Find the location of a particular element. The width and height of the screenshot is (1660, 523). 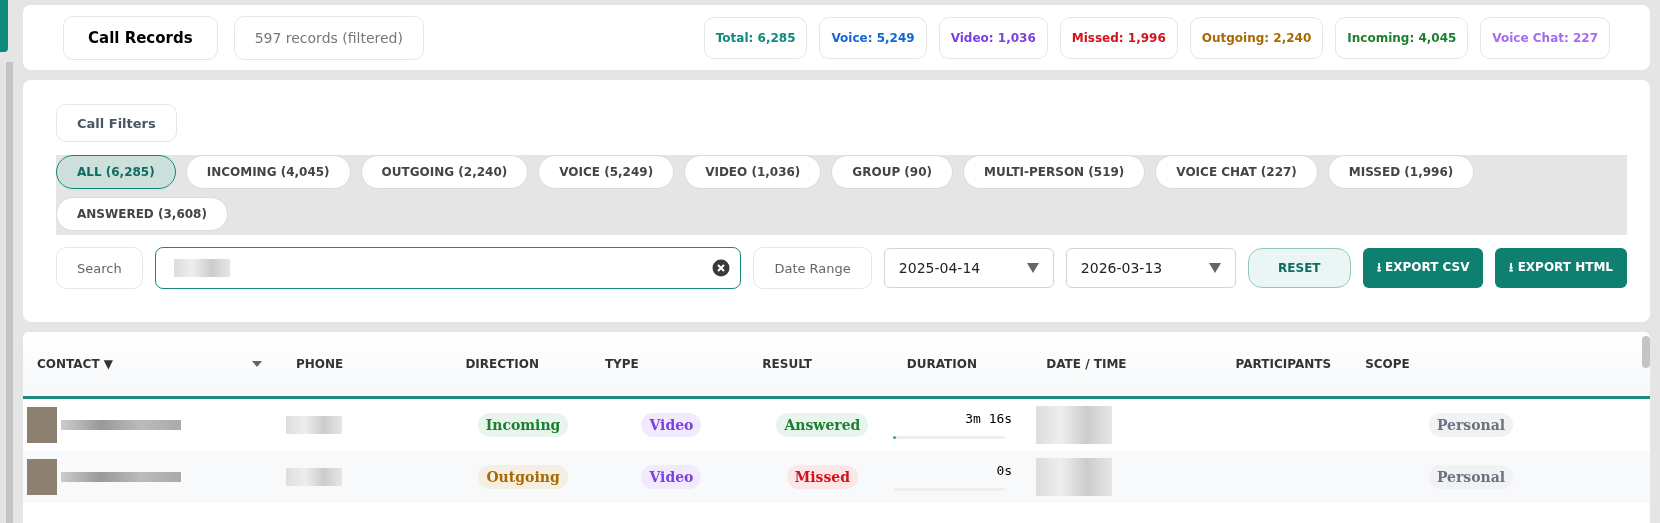

column-header: TYPE is located at coordinates (621, 364).